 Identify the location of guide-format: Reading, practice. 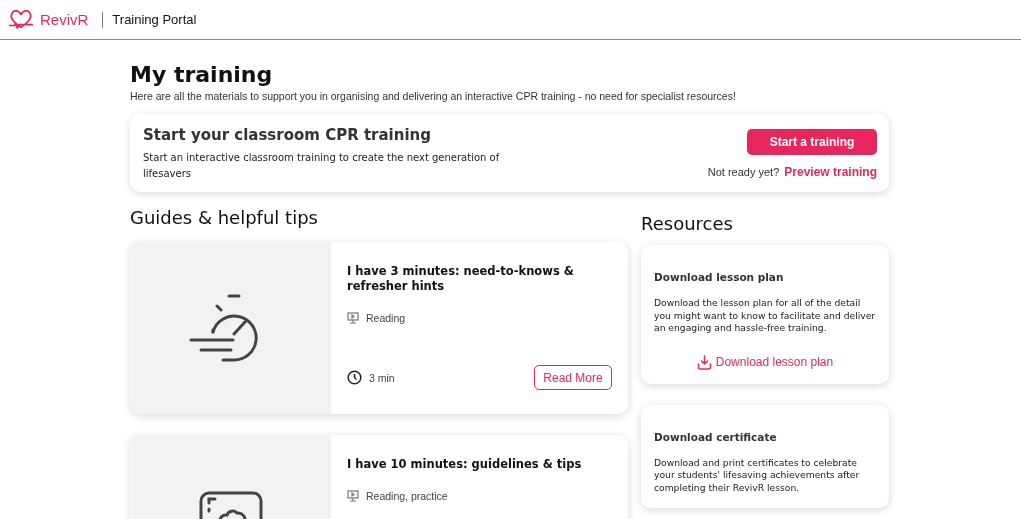
(407, 496).